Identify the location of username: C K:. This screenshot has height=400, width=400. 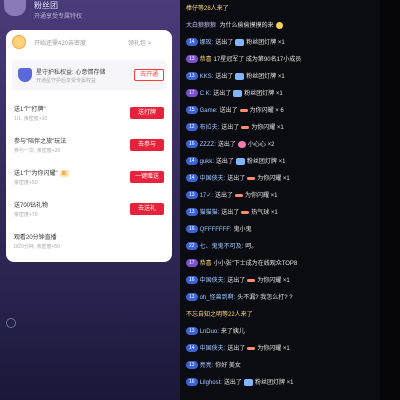
(206, 94).